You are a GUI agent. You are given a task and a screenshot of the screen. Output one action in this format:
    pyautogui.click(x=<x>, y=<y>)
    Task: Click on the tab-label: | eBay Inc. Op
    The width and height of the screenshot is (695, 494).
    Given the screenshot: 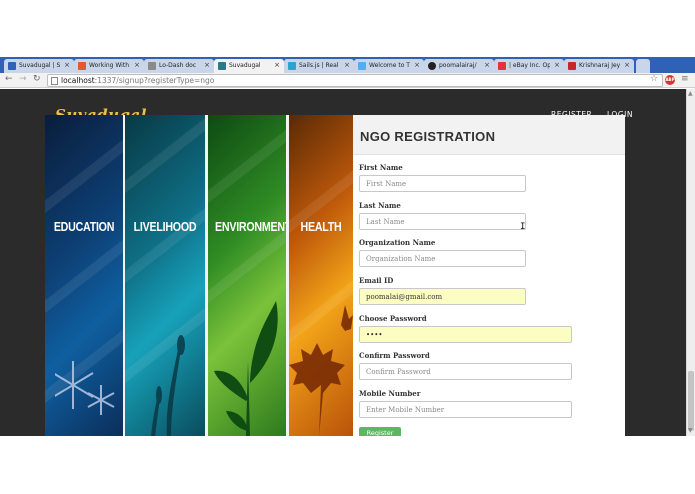 What is the action you would take?
    pyautogui.click(x=529, y=65)
    